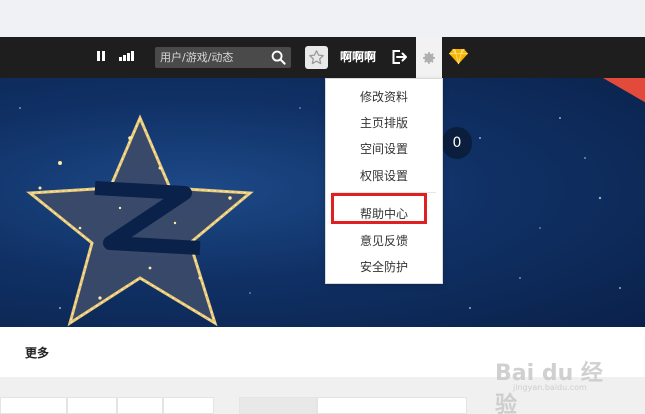 The width and height of the screenshot is (645, 414). I want to click on pause-icon, so click(101, 56).